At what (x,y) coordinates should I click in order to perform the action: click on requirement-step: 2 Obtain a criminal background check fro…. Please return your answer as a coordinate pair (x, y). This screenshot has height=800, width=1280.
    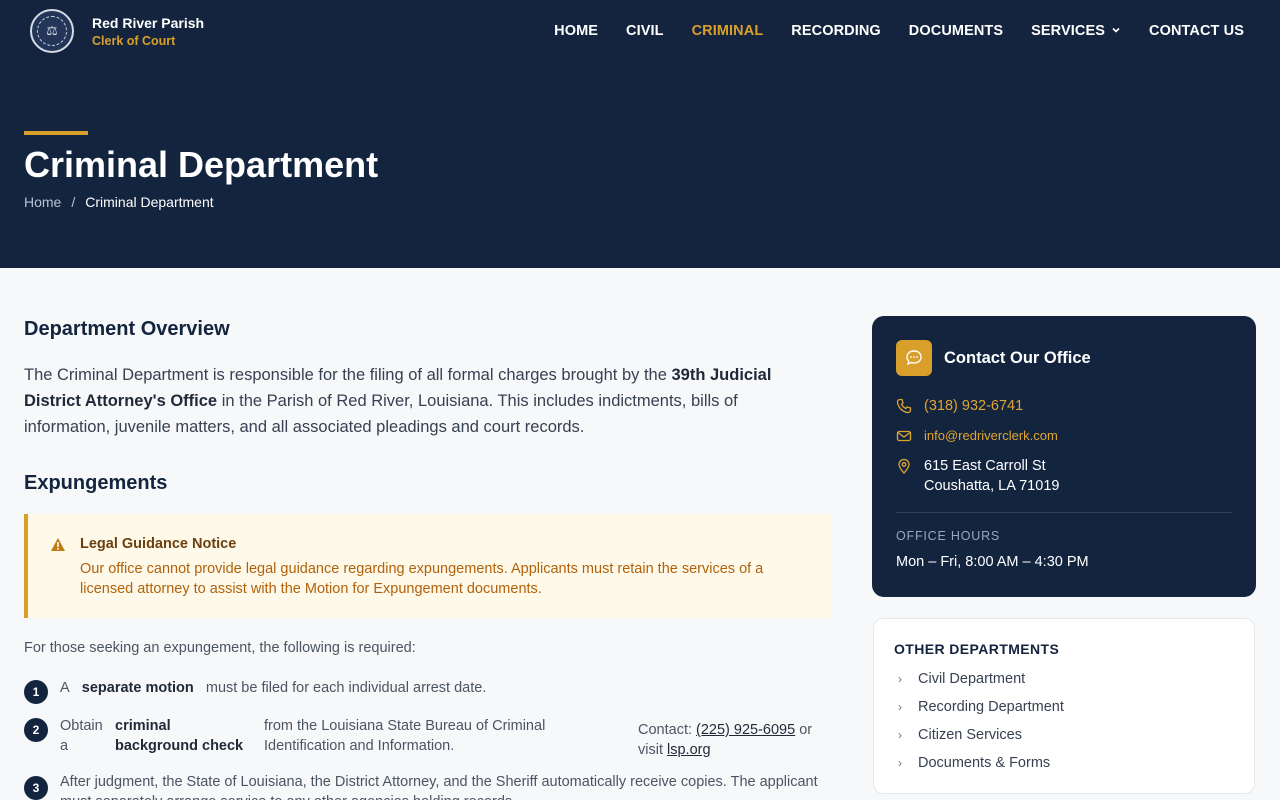
    Looking at the image, I should click on (424, 738).